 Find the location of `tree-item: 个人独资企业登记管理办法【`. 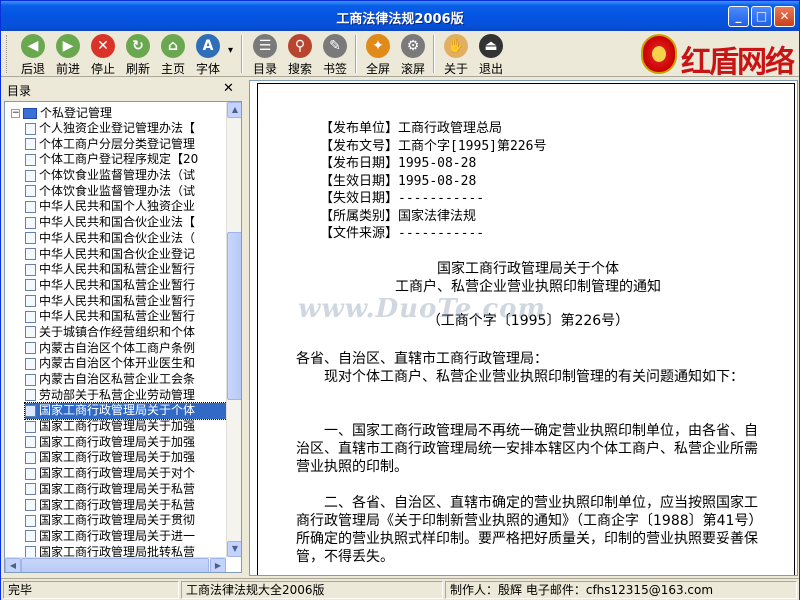

tree-item: 个人独资企业登记管理办法【 is located at coordinates (128, 129).